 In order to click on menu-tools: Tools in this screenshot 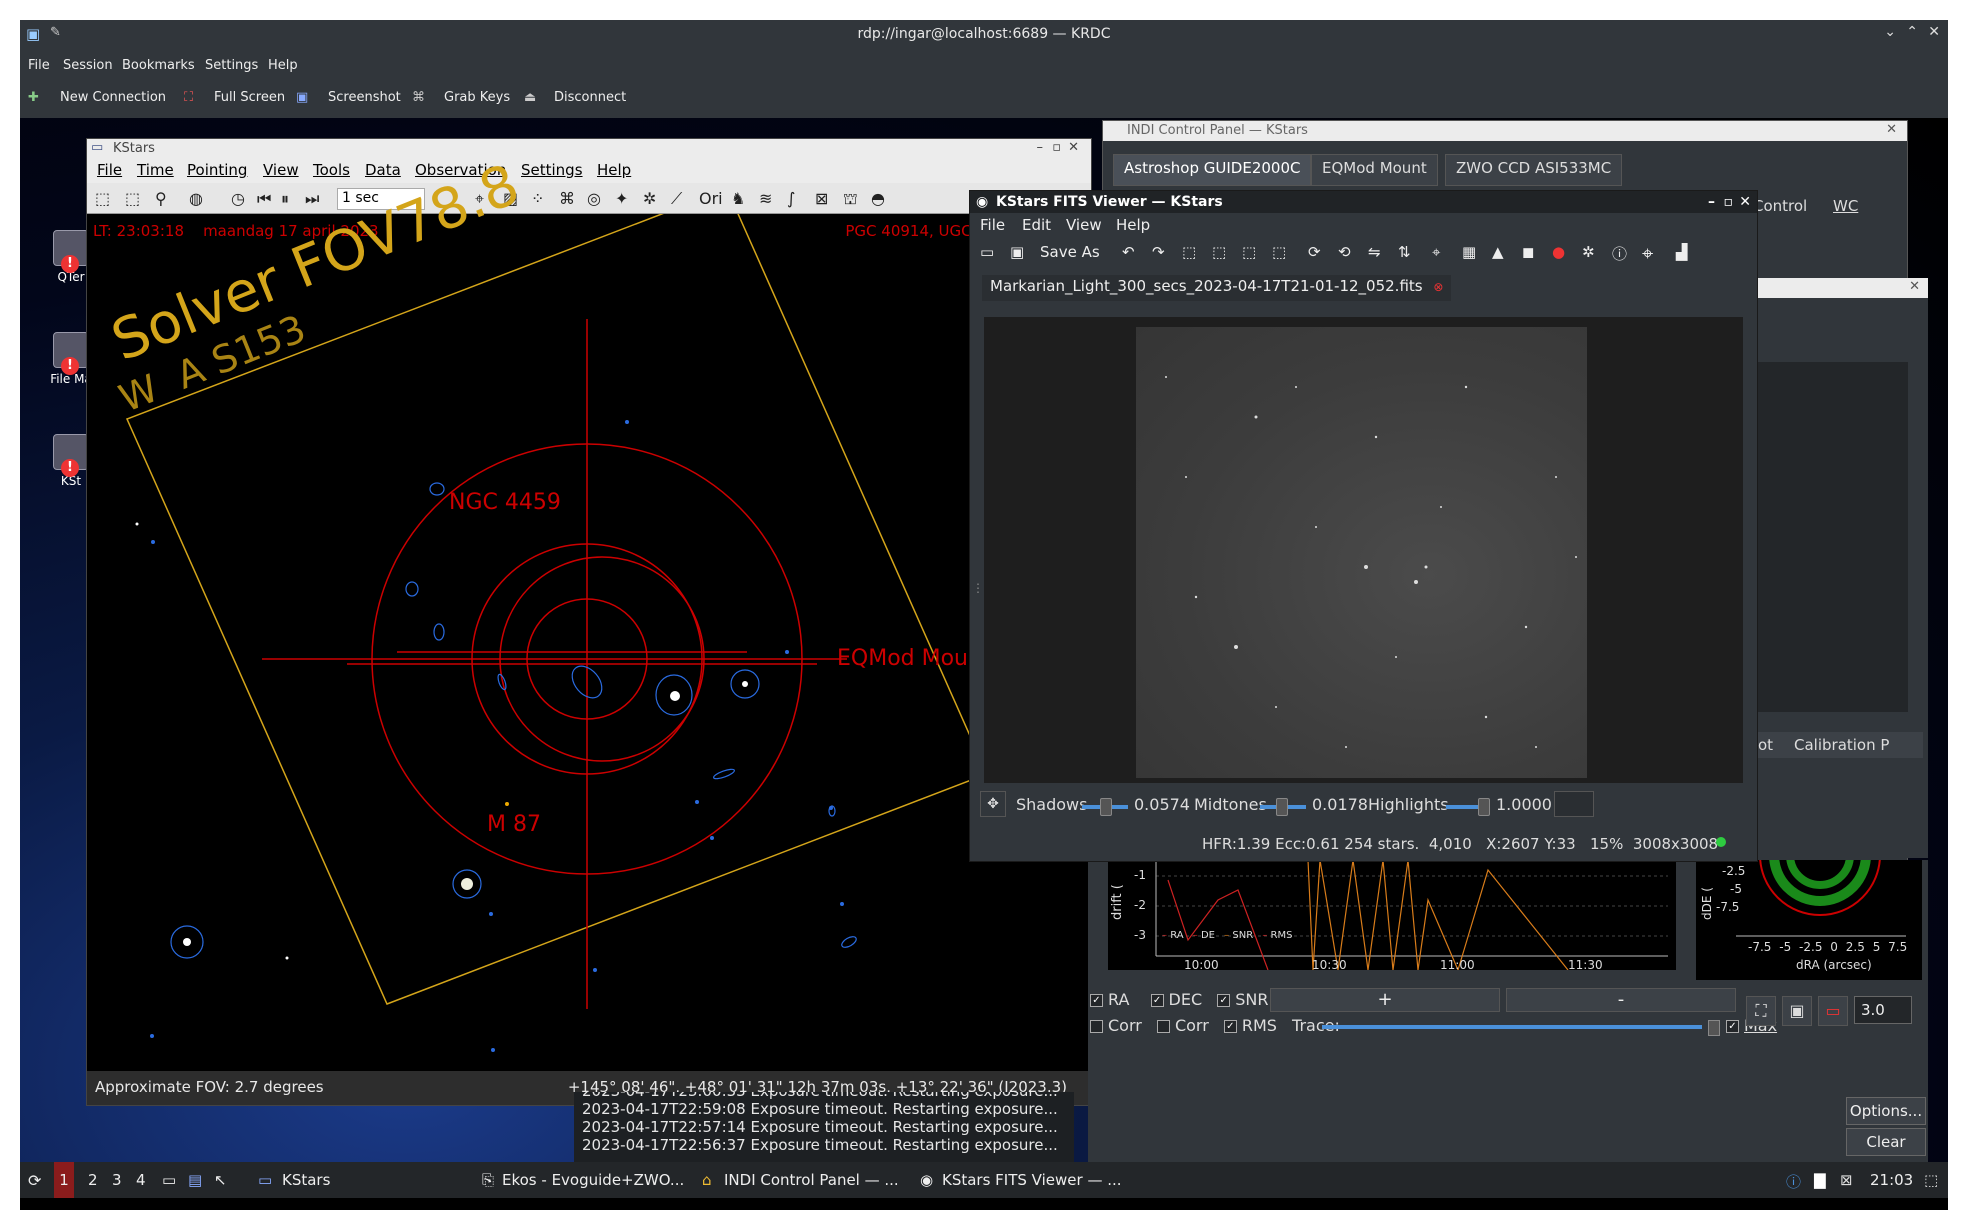, I will do `click(331, 170)`.